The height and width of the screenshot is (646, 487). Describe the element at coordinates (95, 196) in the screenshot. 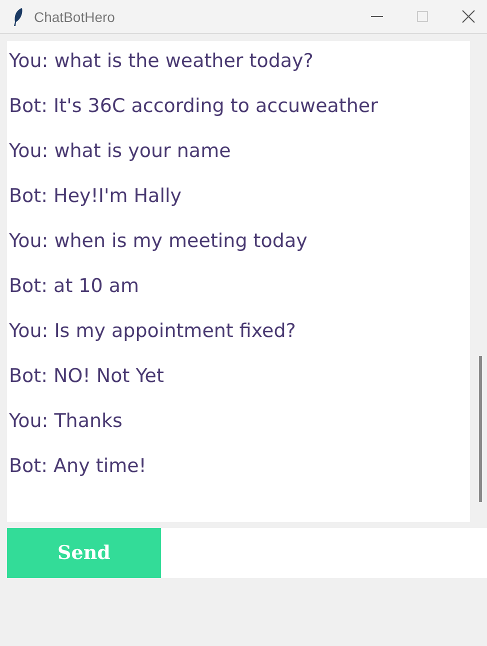

I see `chat-message: Bot: Hey!I'm Hally` at that location.